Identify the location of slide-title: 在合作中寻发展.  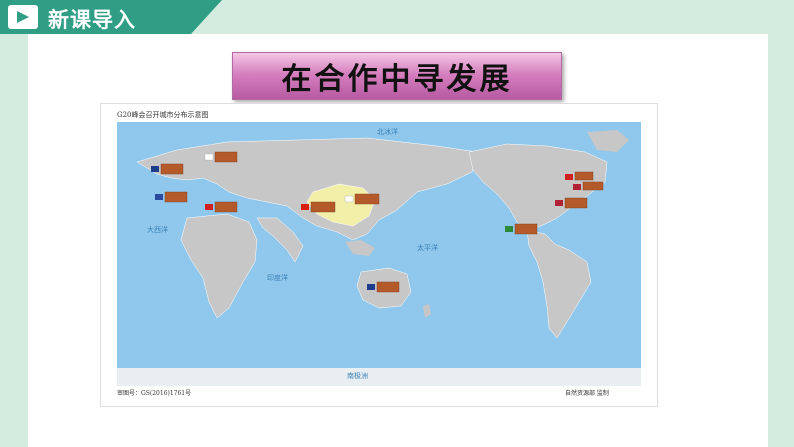
(397, 79).